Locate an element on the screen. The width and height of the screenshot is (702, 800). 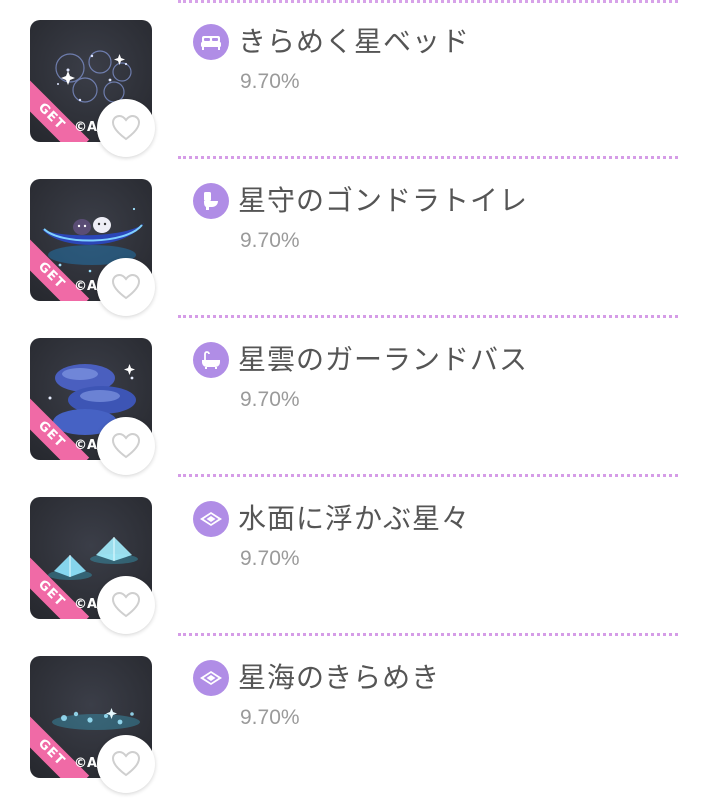
item-name: きらめく星ベッド is located at coordinates (354, 41).